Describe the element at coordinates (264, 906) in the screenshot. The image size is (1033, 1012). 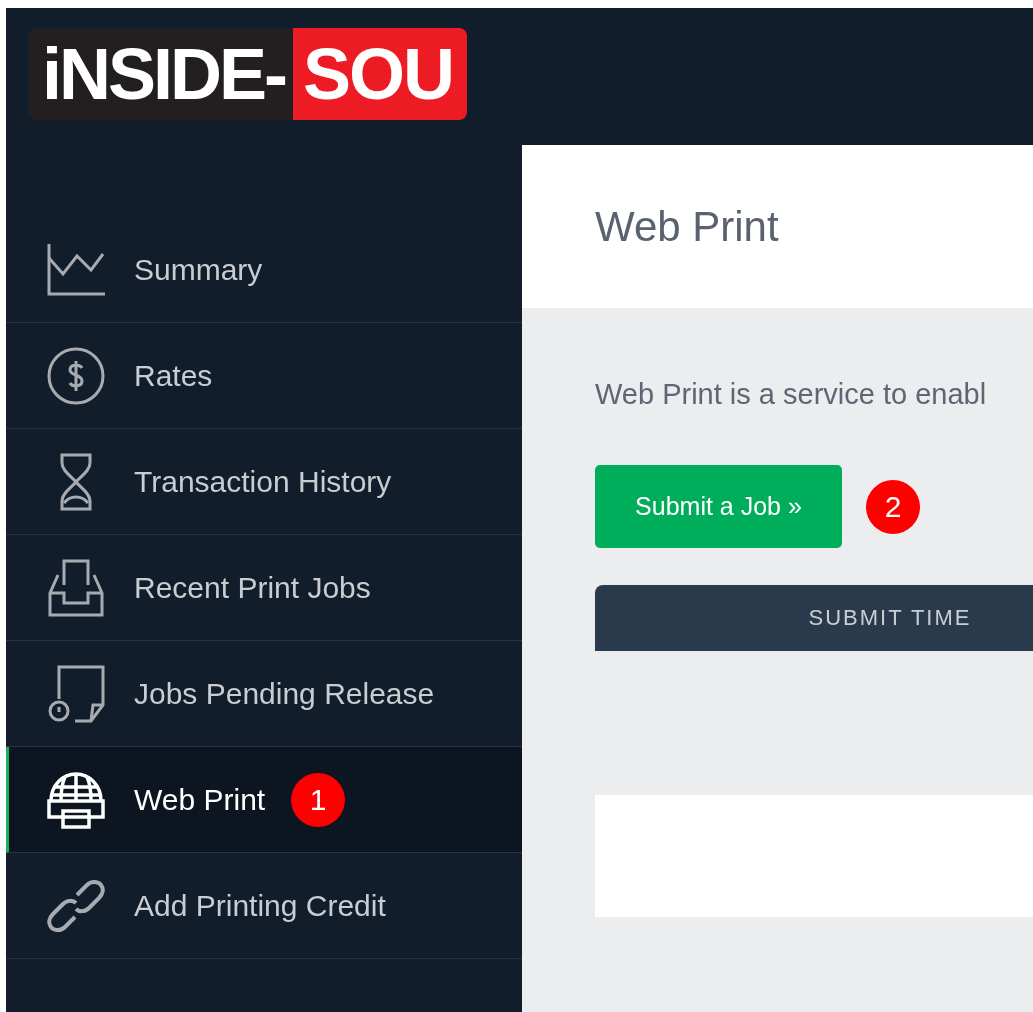
I see `sidebar-item: Add Printing Credit` at that location.